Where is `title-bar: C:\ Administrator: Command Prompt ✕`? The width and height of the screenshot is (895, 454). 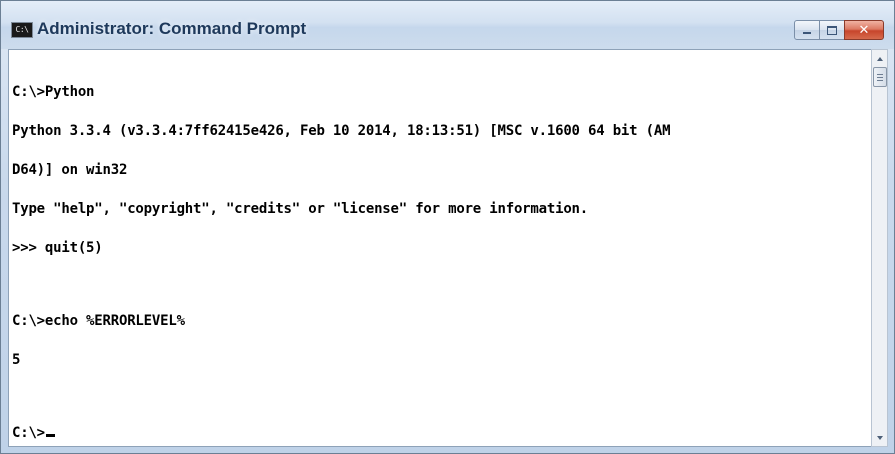 title-bar: C:\ Administrator: Command Prompt ✕ is located at coordinates (447, 25).